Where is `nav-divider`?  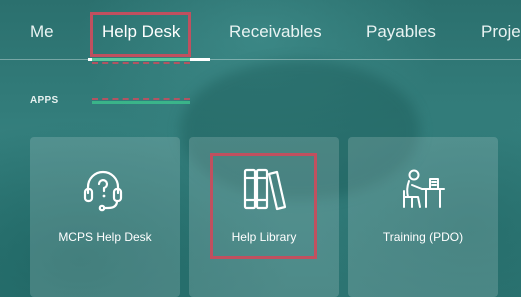 nav-divider is located at coordinates (260, 59).